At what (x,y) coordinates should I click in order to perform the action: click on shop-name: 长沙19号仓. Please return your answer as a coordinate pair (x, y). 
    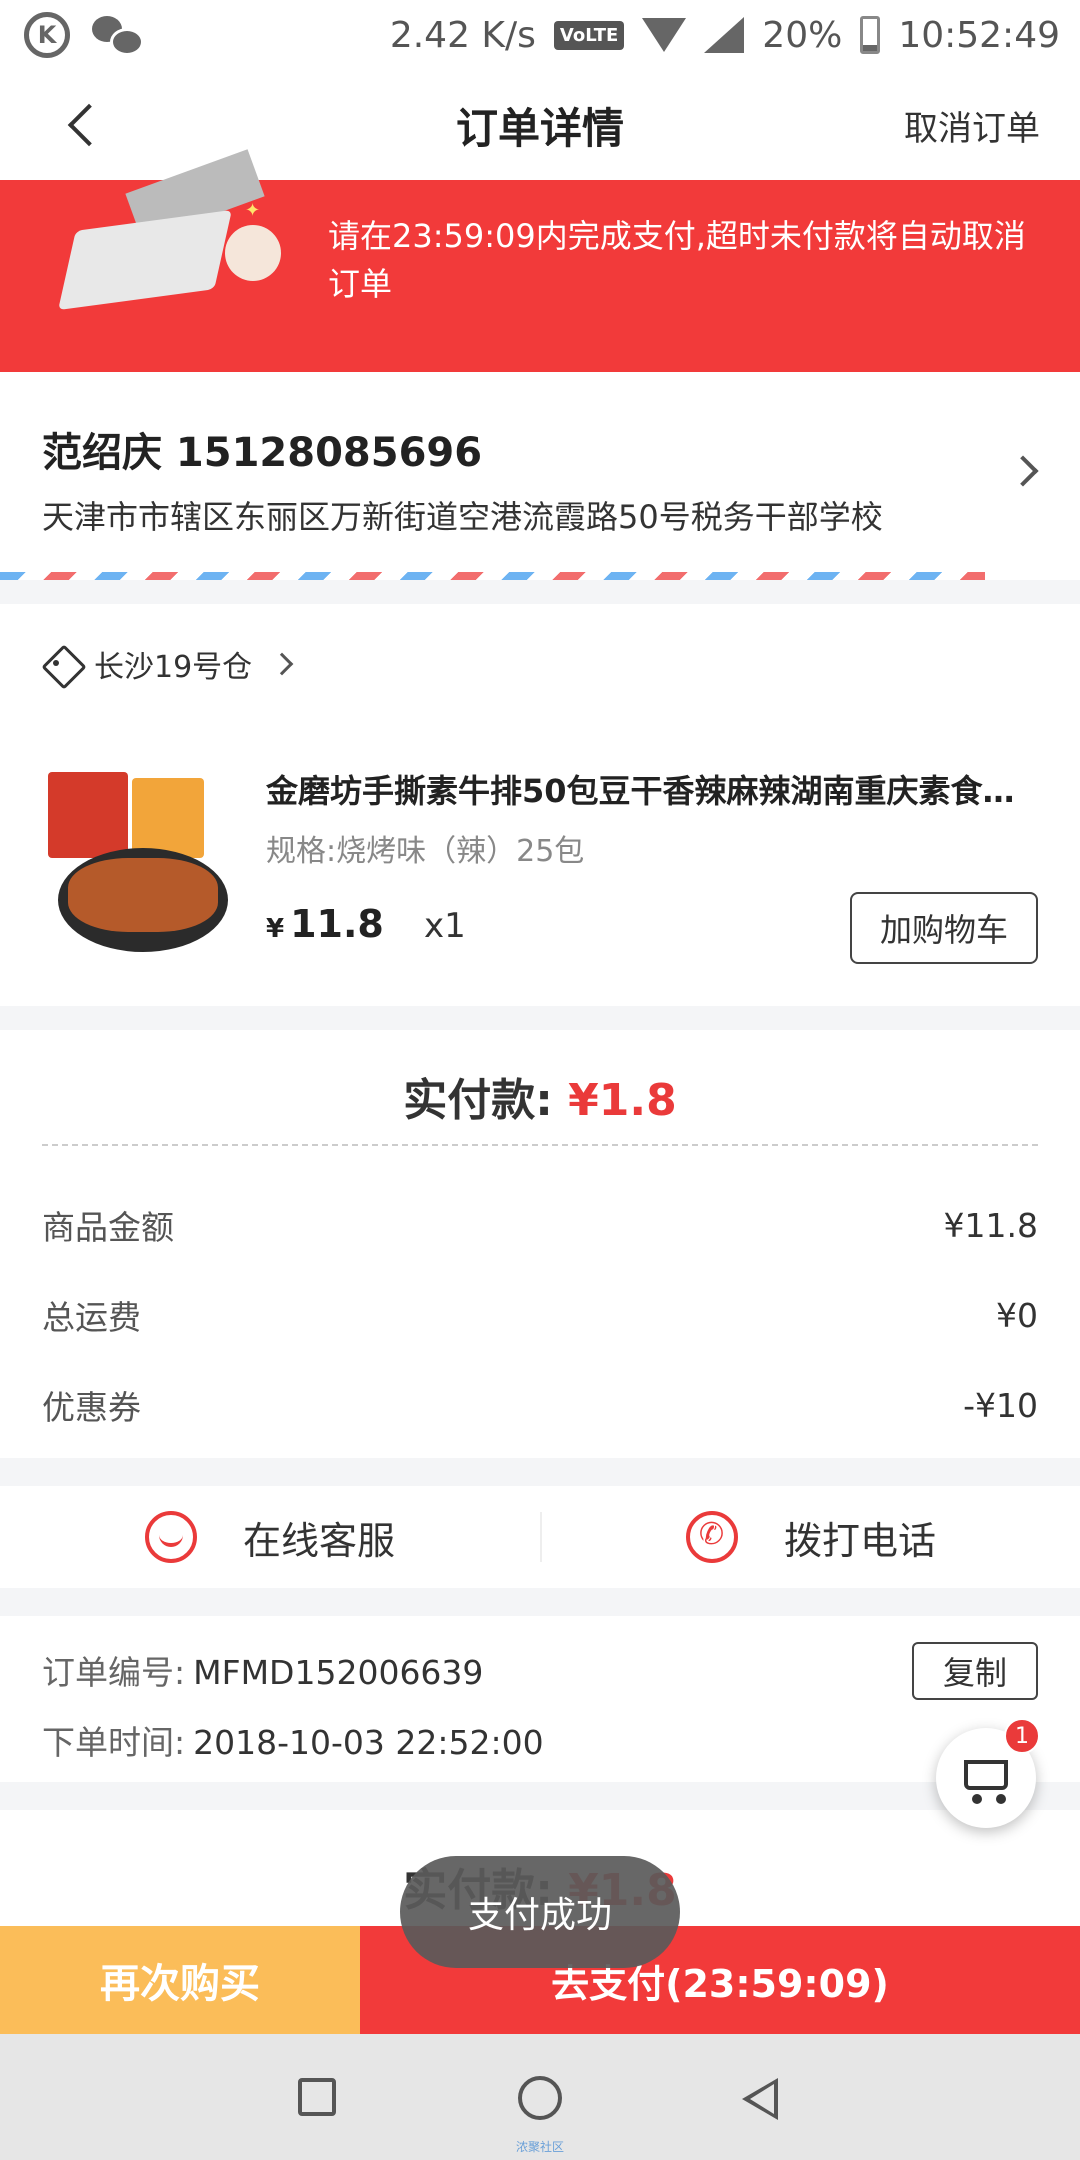
    Looking at the image, I should click on (173, 667).